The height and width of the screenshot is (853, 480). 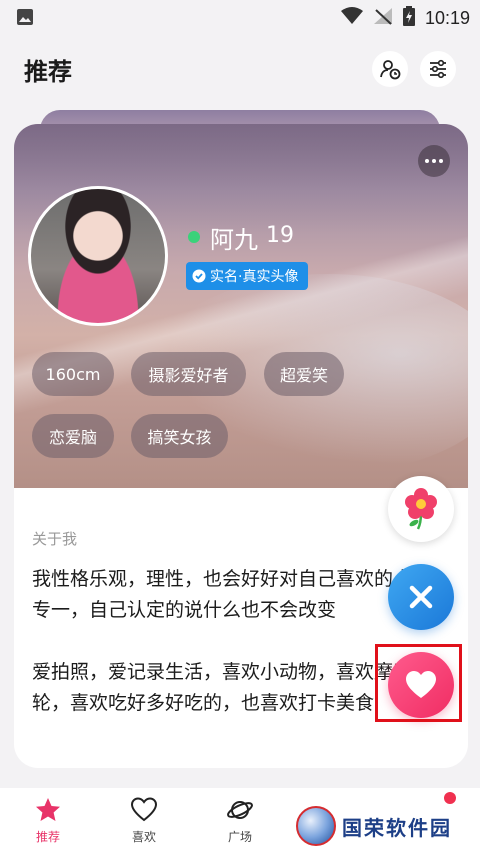 I want to click on nav-item-likes: 喜欢, so click(x=144, y=820).